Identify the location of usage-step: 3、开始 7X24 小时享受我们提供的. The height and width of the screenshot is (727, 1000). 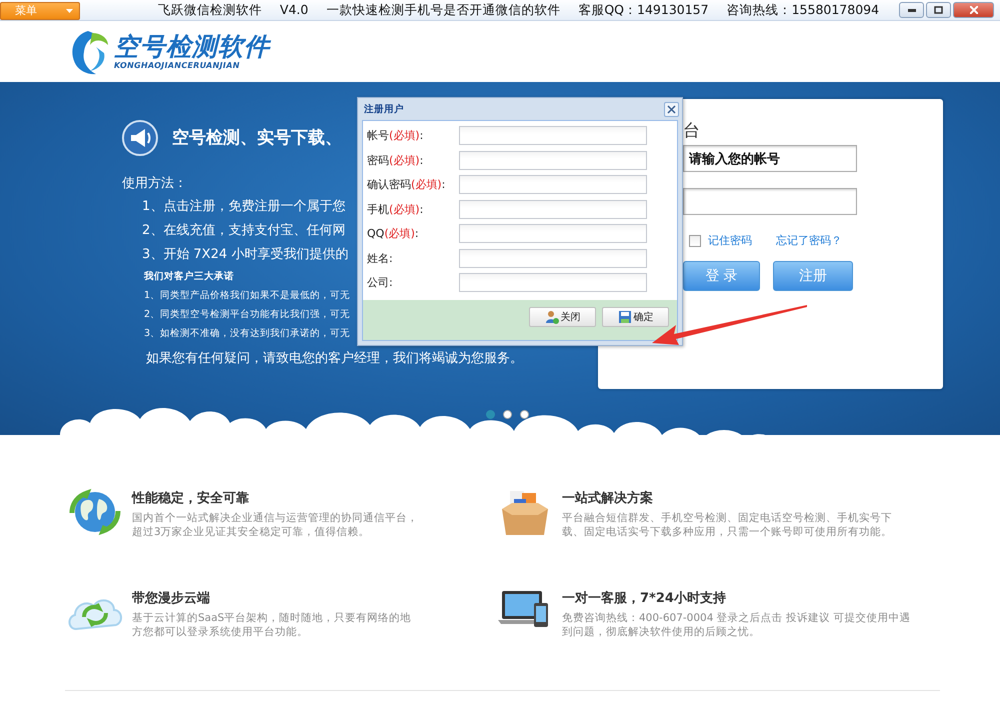
(245, 254).